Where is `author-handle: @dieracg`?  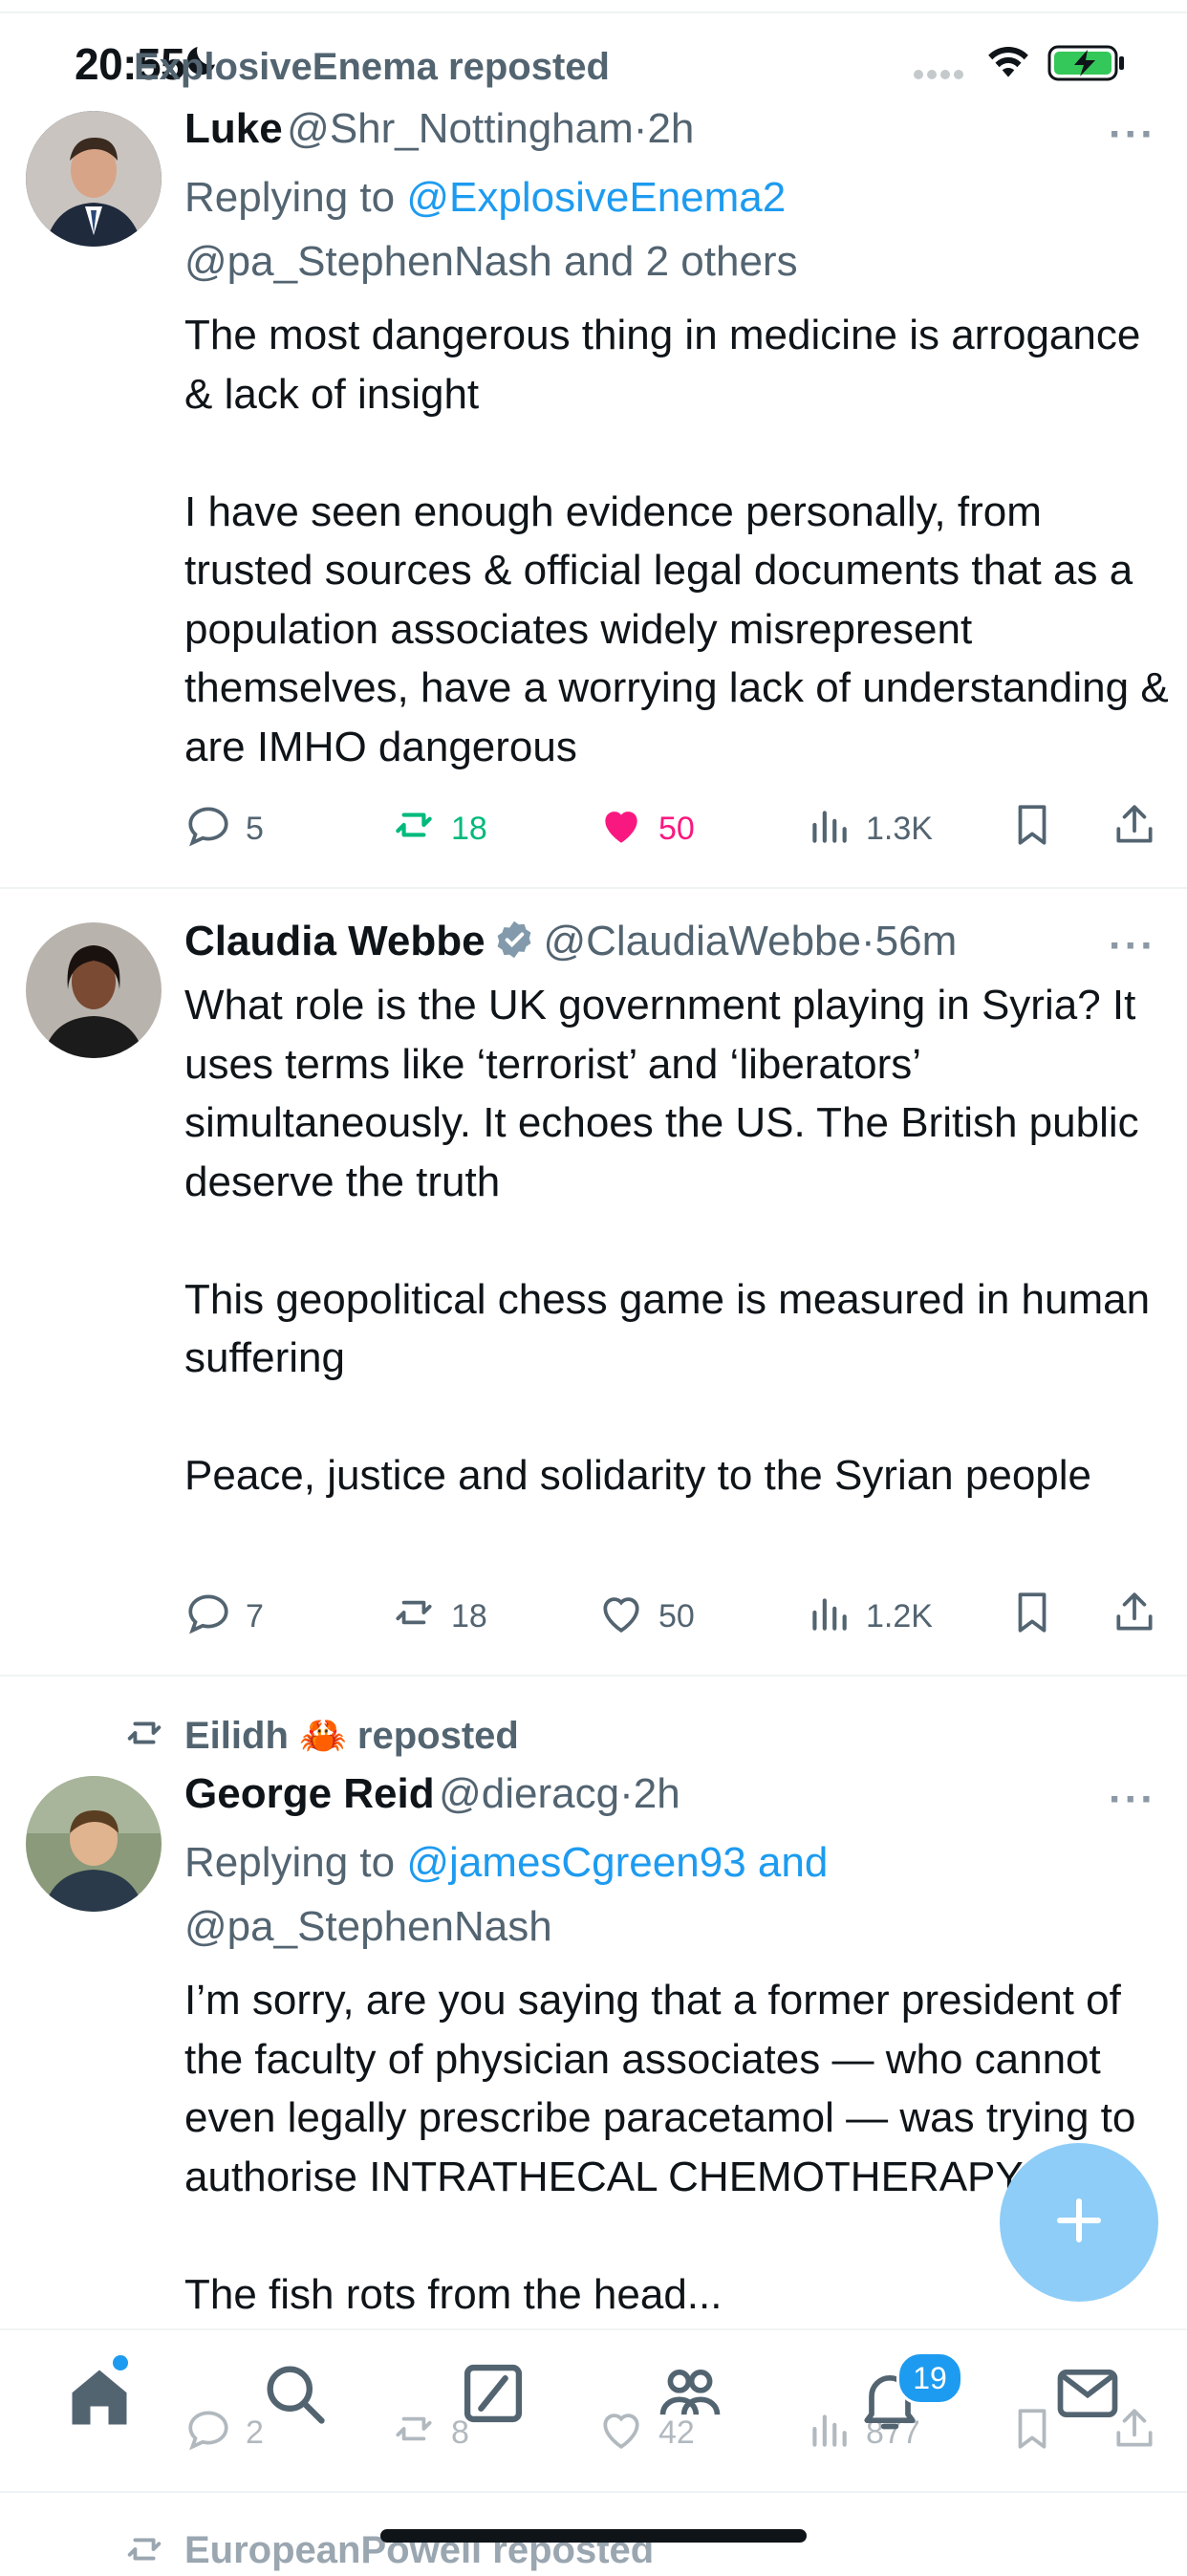
author-handle: @dieracg is located at coordinates (529, 1793).